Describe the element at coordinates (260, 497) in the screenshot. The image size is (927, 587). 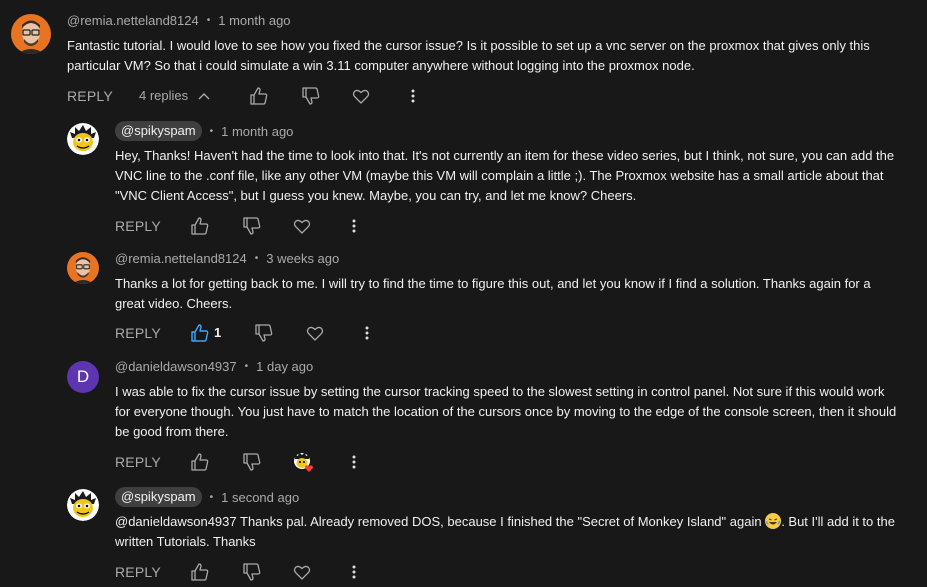
I see `timestamp: 1 second ago` at that location.